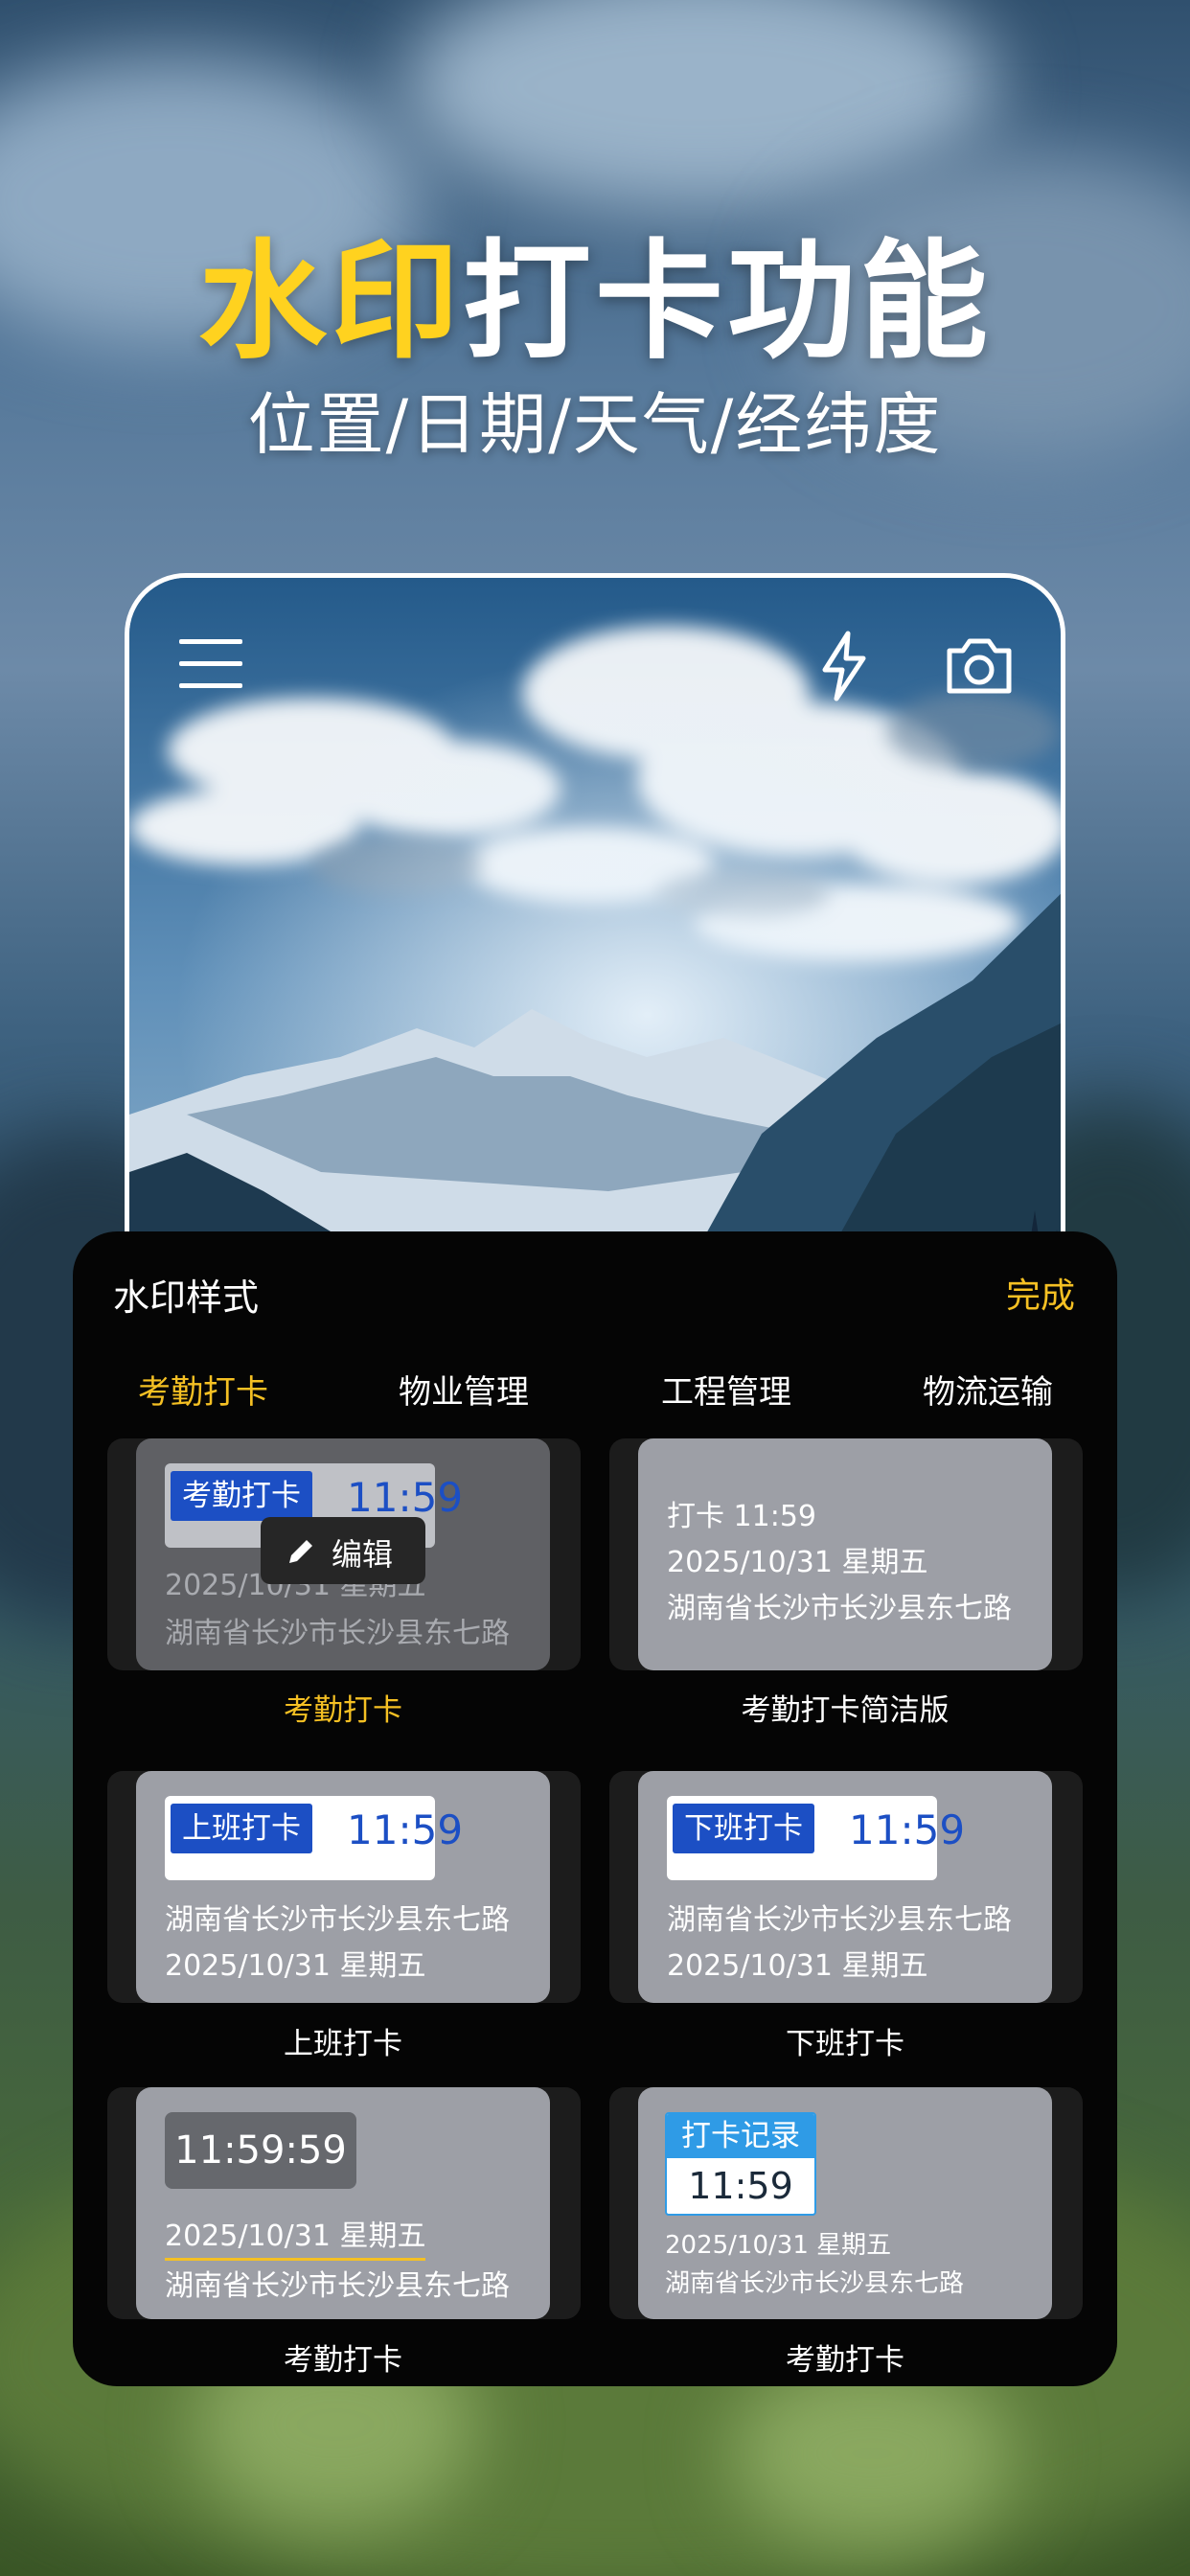 The image size is (1190, 2576). I want to click on hero-title: 水印打卡功能, so click(595, 302).